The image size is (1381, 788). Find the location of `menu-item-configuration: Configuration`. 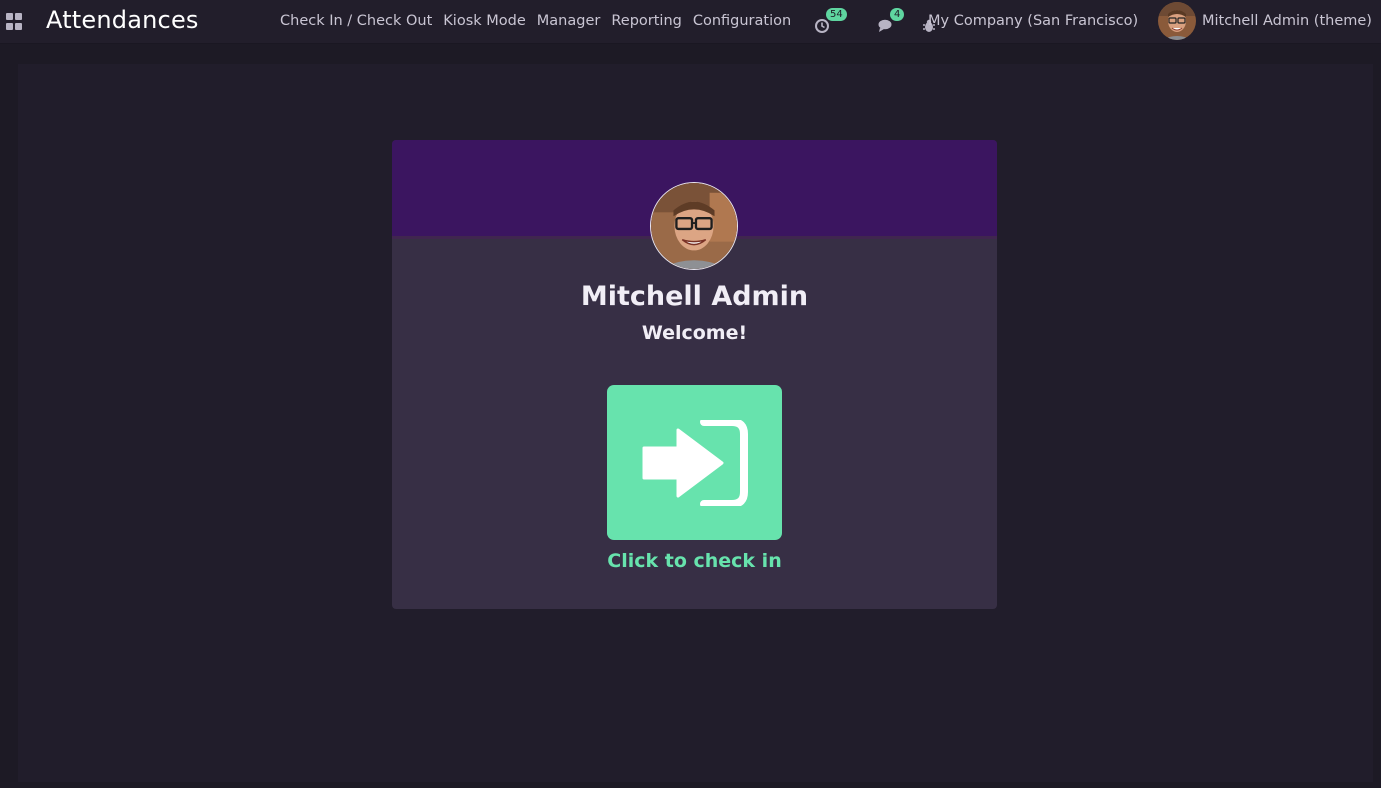

menu-item-configuration: Configuration is located at coordinates (742, 21).